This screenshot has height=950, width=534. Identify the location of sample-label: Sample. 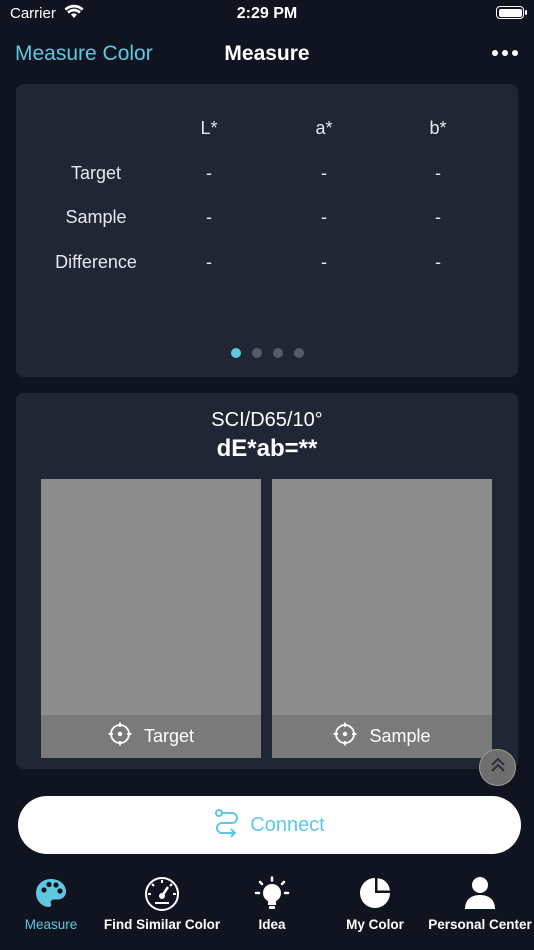
(400, 736).